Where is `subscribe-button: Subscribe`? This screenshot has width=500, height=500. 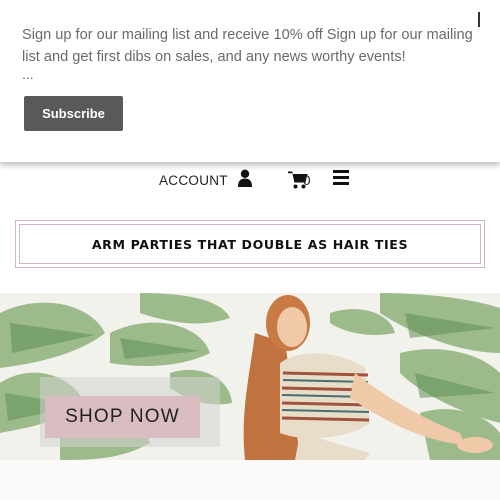 subscribe-button: Subscribe is located at coordinates (73, 113).